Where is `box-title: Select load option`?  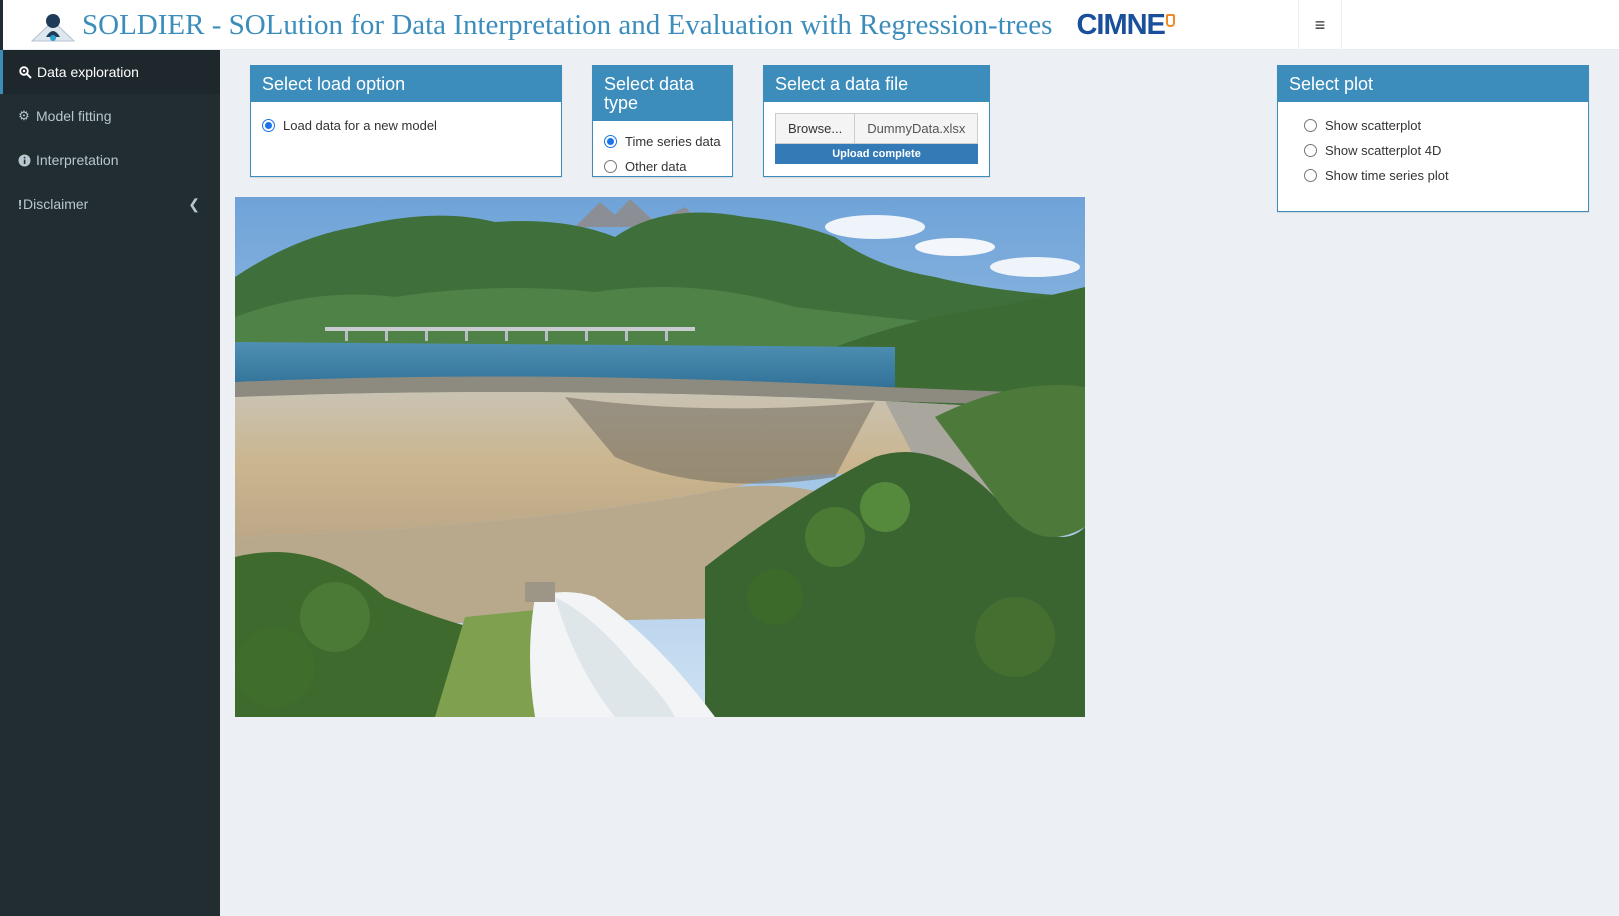 box-title: Select load option is located at coordinates (406, 83).